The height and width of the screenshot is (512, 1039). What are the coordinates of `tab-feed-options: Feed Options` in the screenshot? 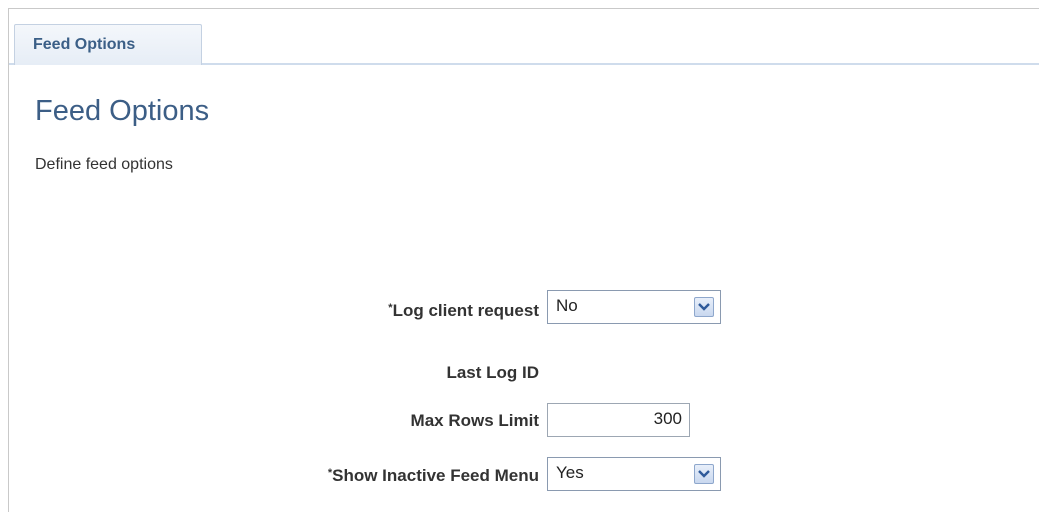 It's located at (108, 44).